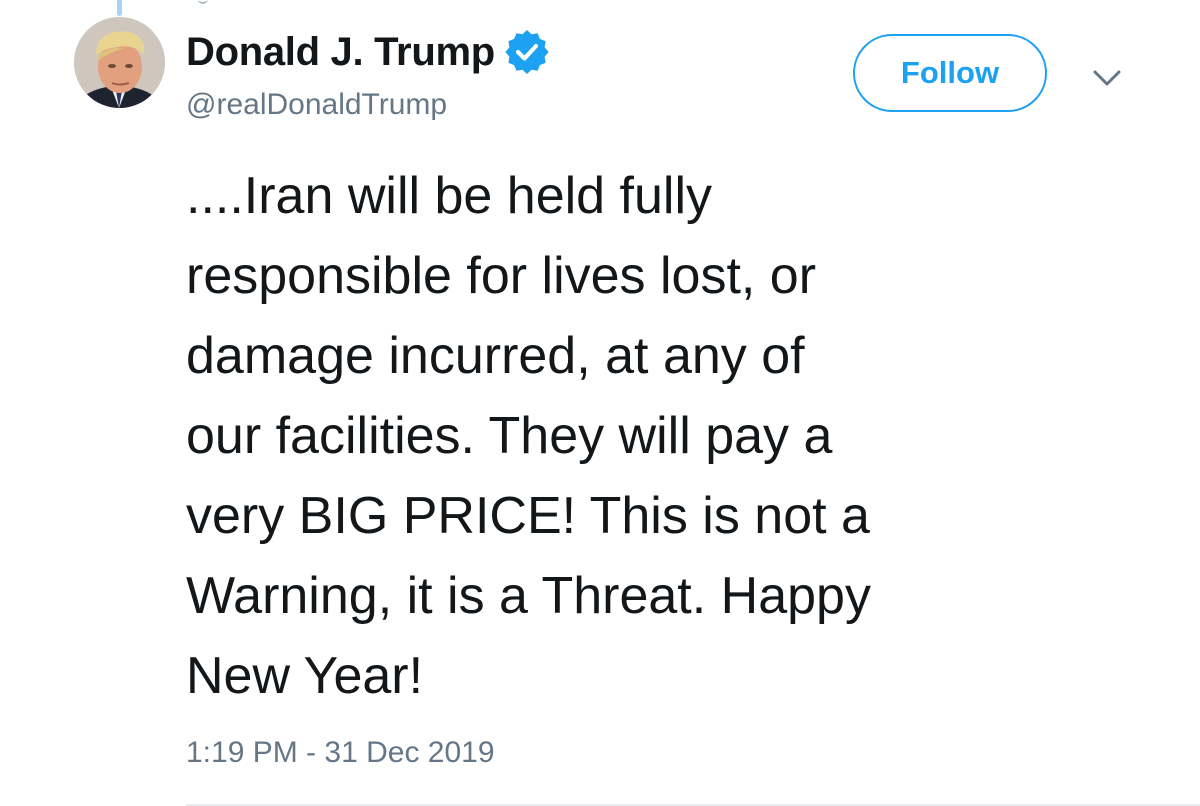  Describe the element at coordinates (528, 596) in the screenshot. I see `tweet-text-line: Warning, it is a Threat. Happy` at that location.